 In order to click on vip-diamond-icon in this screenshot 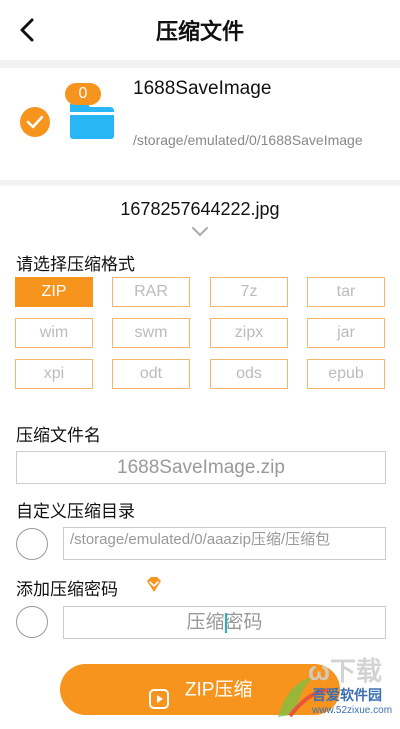, I will do `click(154, 585)`.